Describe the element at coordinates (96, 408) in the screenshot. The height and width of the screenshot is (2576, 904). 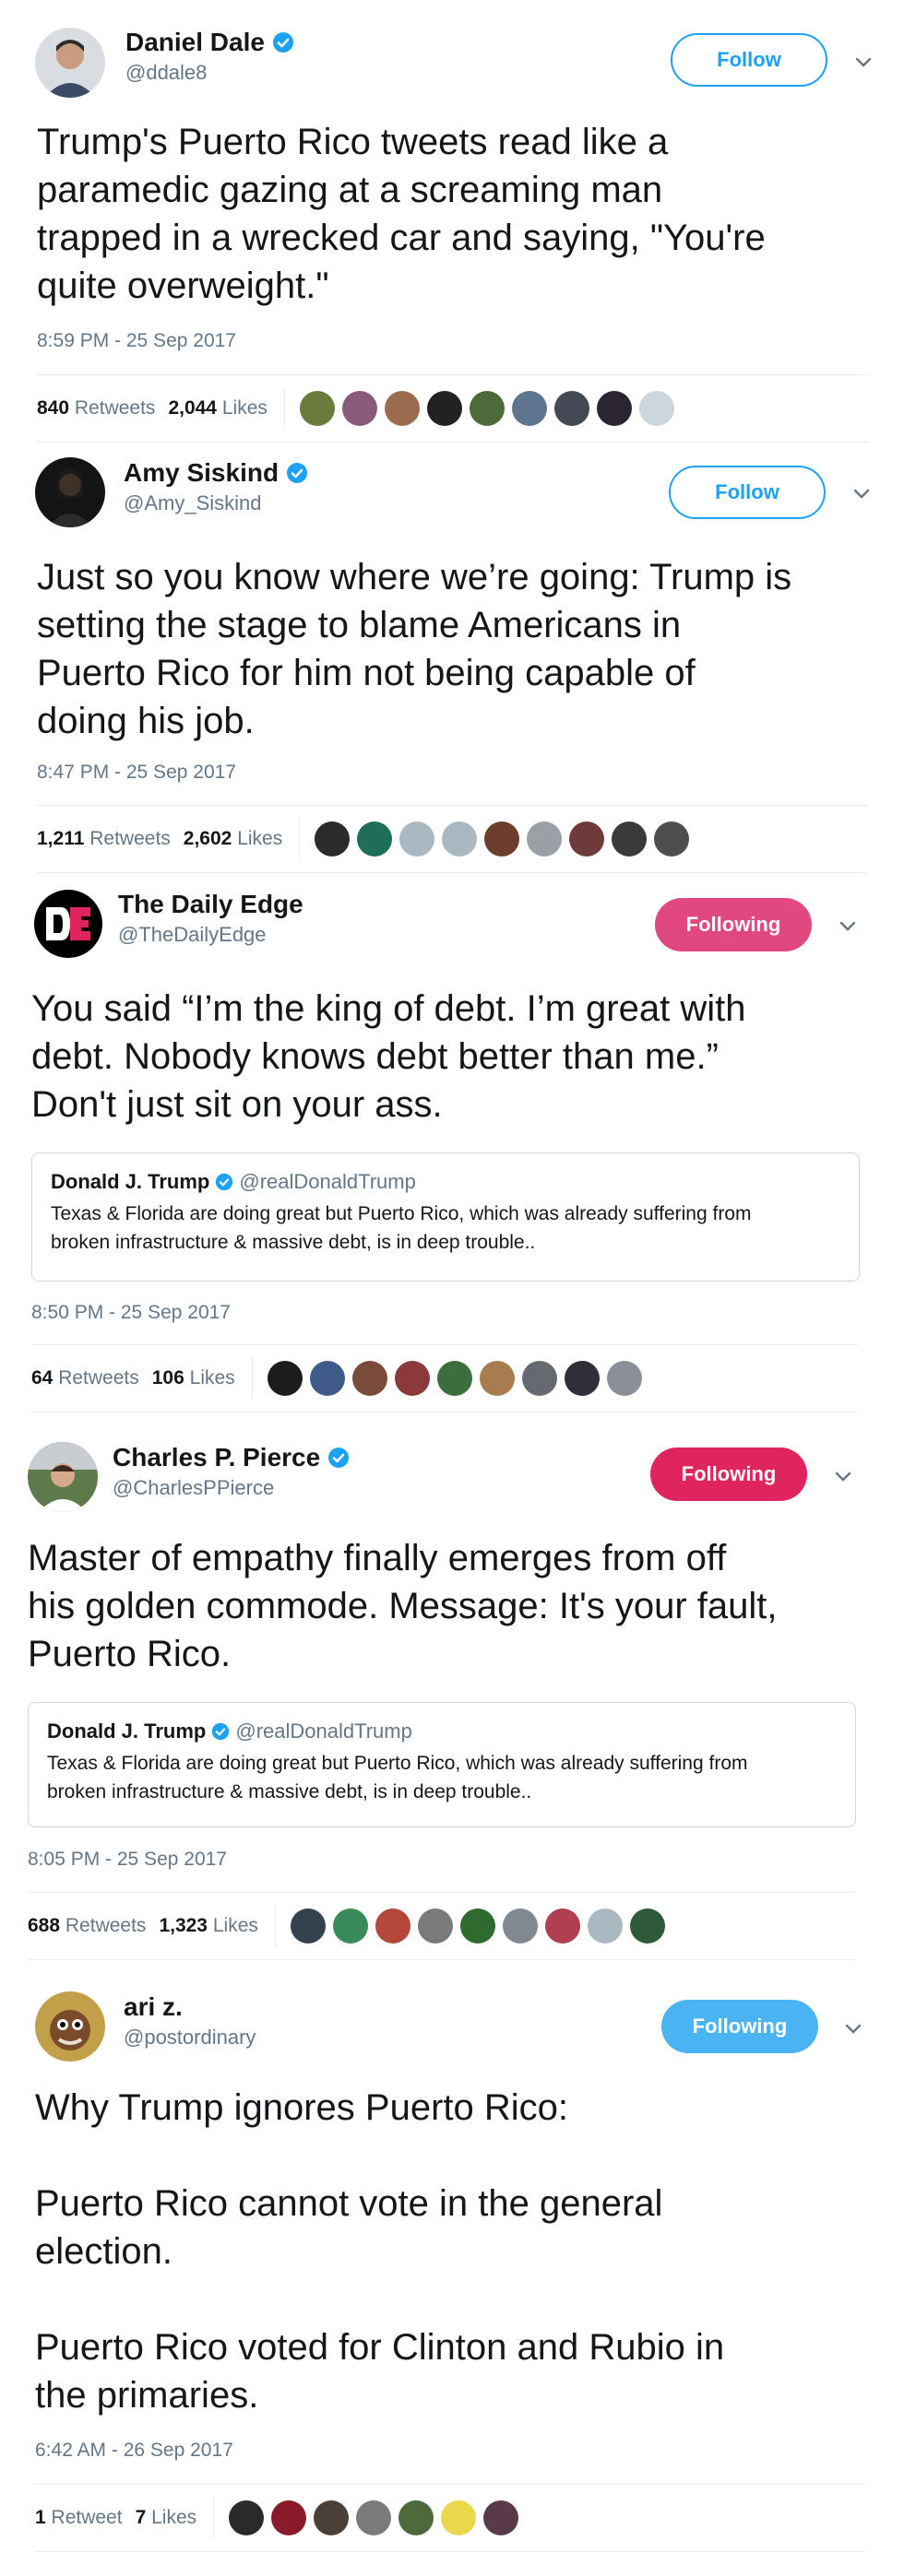
I see `retweet-count: 840 Retweets` at that location.